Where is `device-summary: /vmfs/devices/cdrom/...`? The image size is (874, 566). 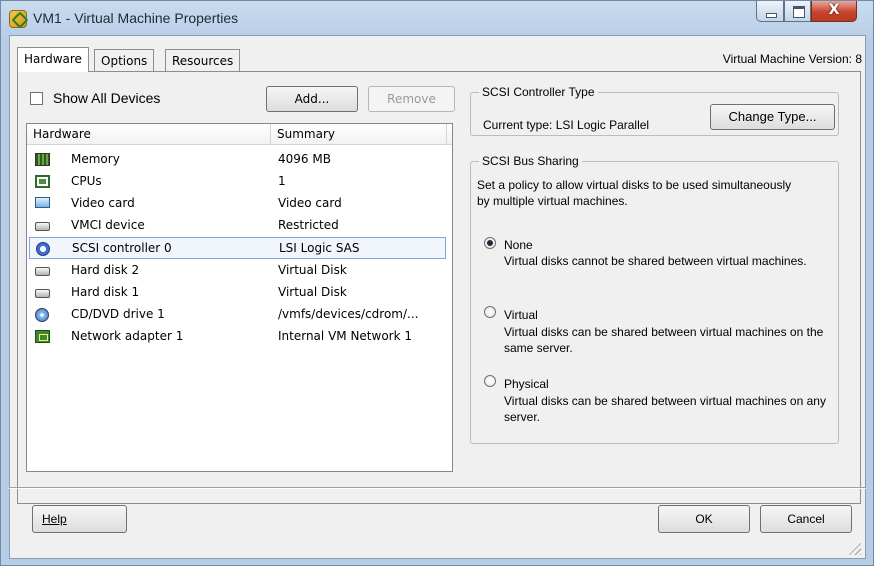 device-summary: /vmfs/devices/cdrom/... is located at coordinates (348, 314).